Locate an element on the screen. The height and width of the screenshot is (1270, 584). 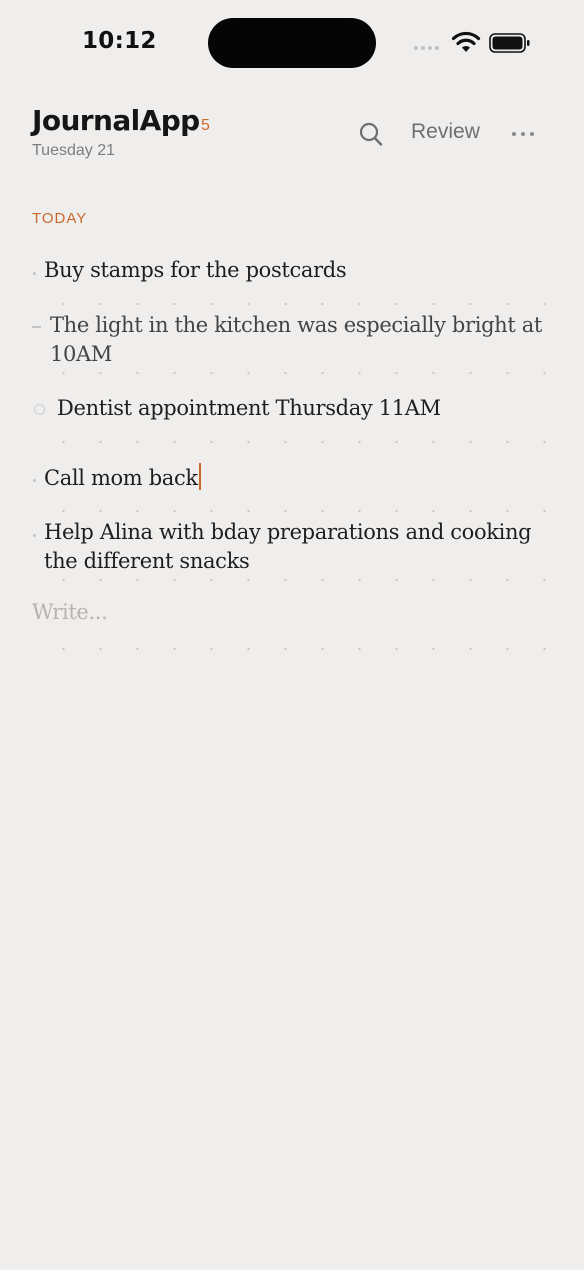
search-icon is located at coordinates (371, 134).